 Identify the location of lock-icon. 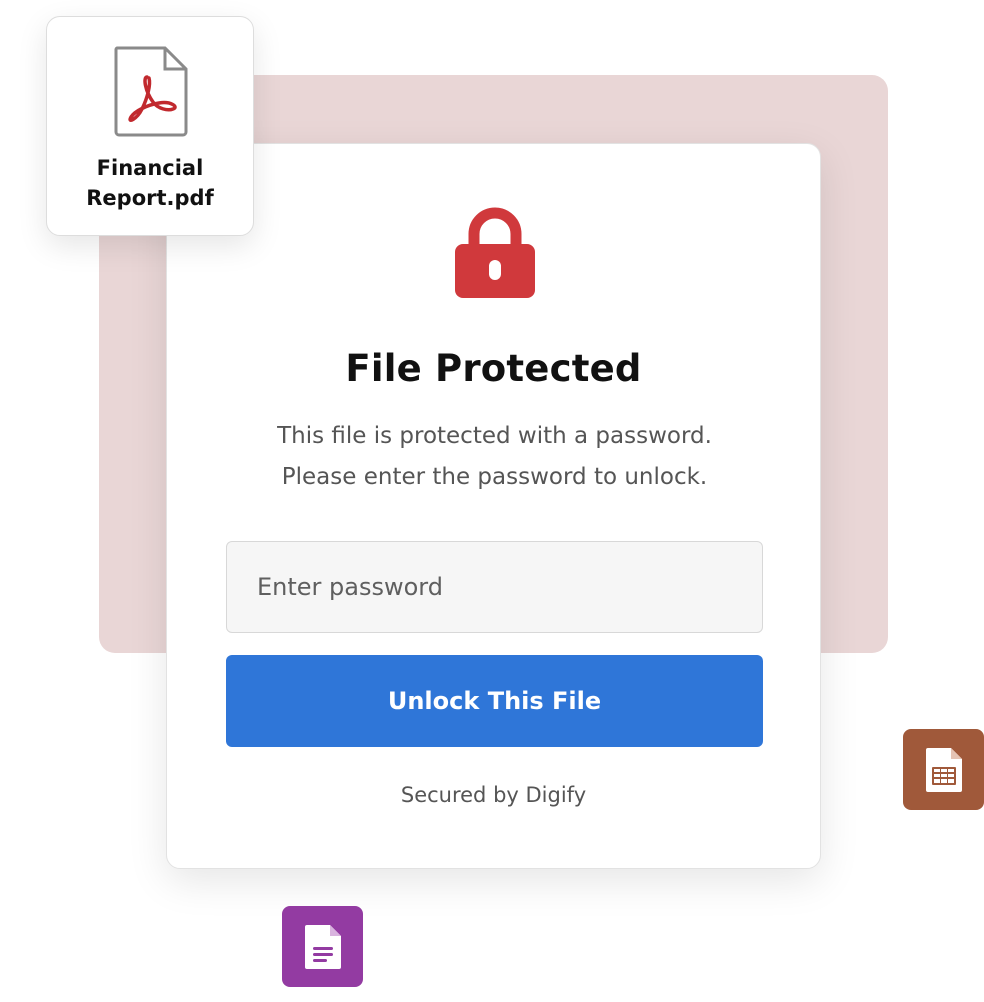
(495, 252).